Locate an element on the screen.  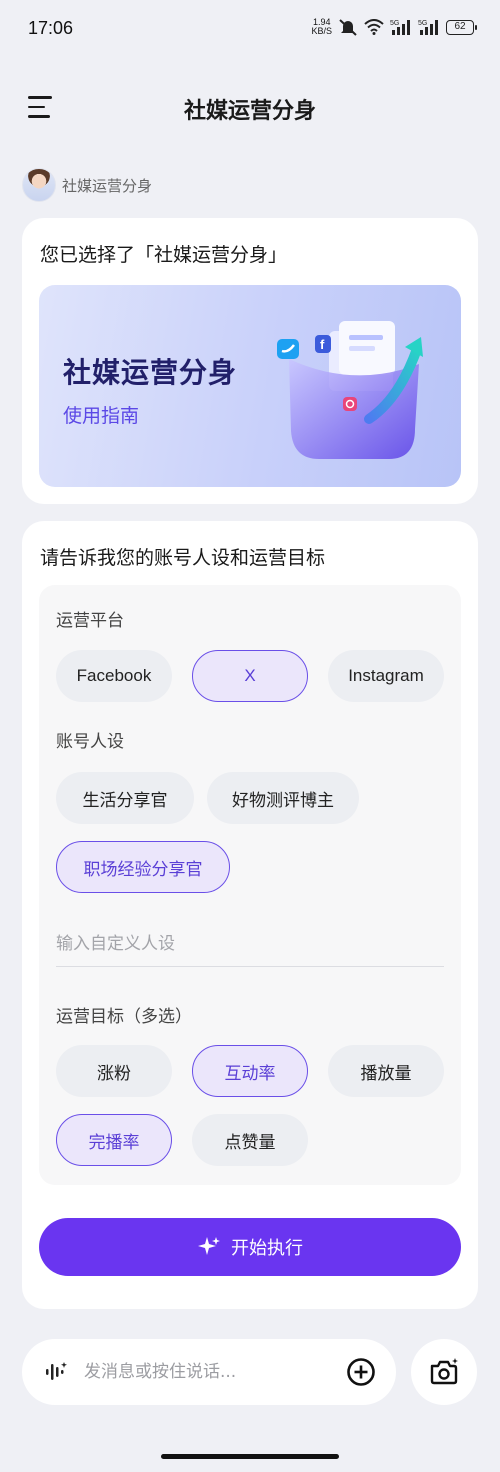
chip-persona-product-reviewer: 好物测评博主 is located at coordinates (283, 798).